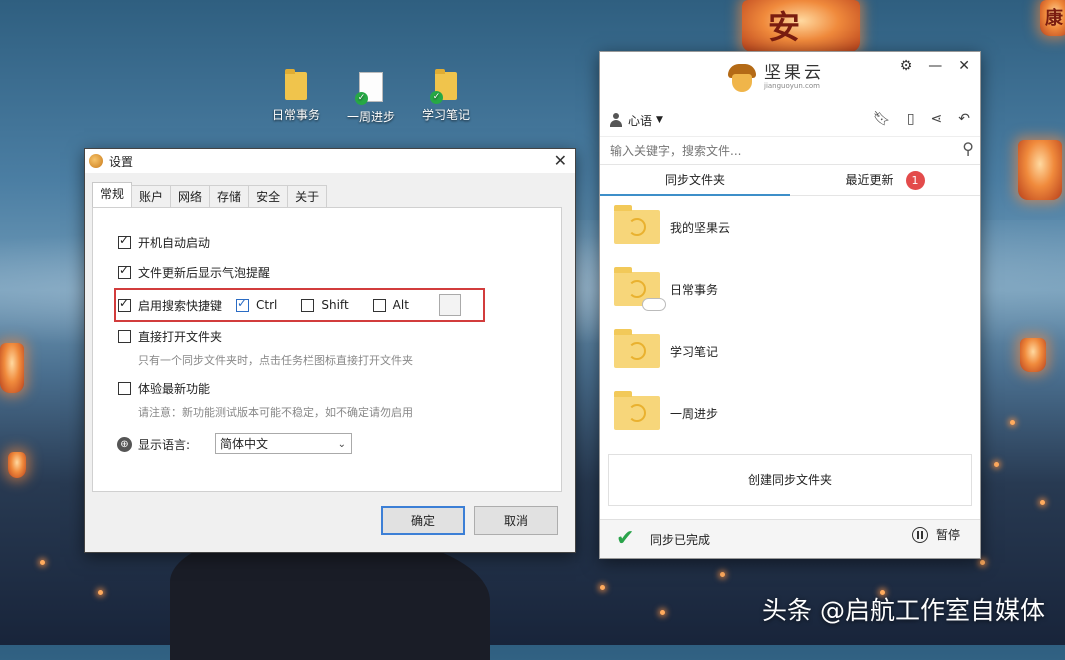  Describe the element at coordinates (906, 66) in the screenshot. I see `gear-icon: ⚙` at that location.